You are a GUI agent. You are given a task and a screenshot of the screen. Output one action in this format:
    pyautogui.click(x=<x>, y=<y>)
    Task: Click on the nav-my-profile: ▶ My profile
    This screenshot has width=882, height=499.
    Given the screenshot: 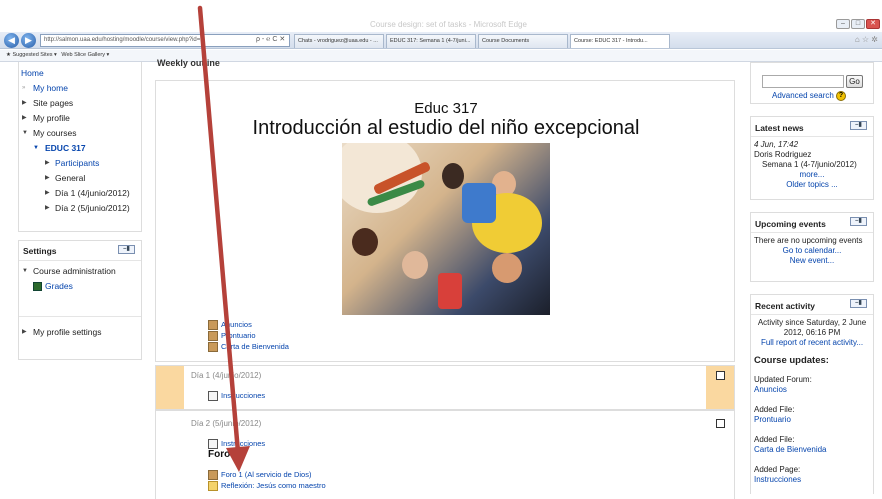 What is the action you would take?
    pyautogui.click(x=80, y=118)
    